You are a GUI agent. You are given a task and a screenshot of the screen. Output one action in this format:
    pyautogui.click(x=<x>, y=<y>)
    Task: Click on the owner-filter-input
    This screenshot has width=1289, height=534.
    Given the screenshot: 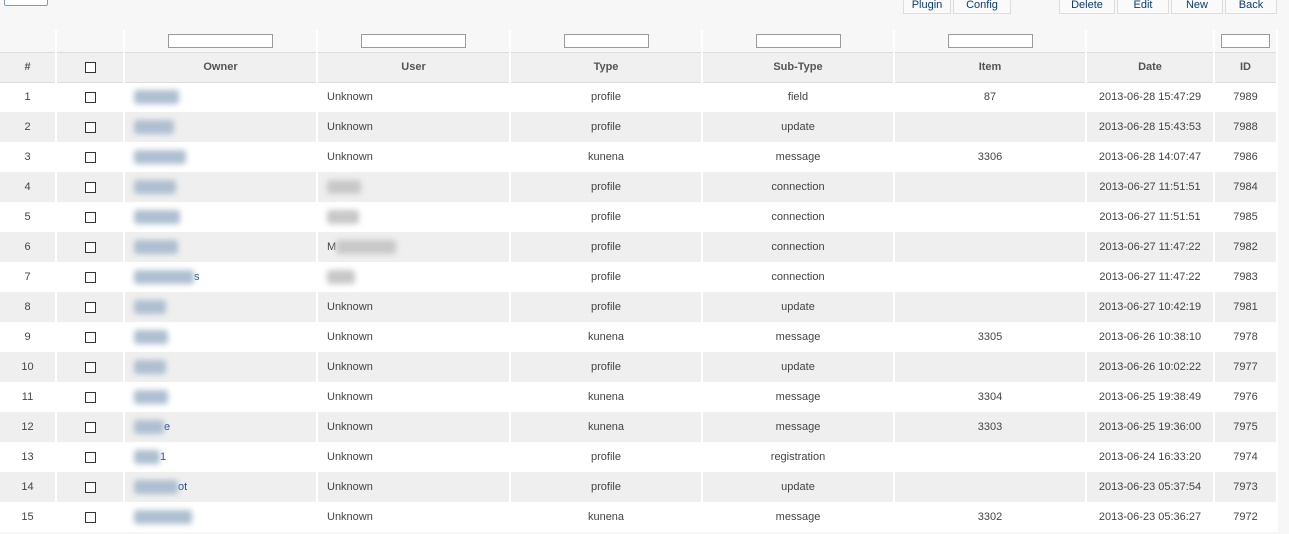 What is the action you would take?
    pyautogui.click(x=220, y=40)
    